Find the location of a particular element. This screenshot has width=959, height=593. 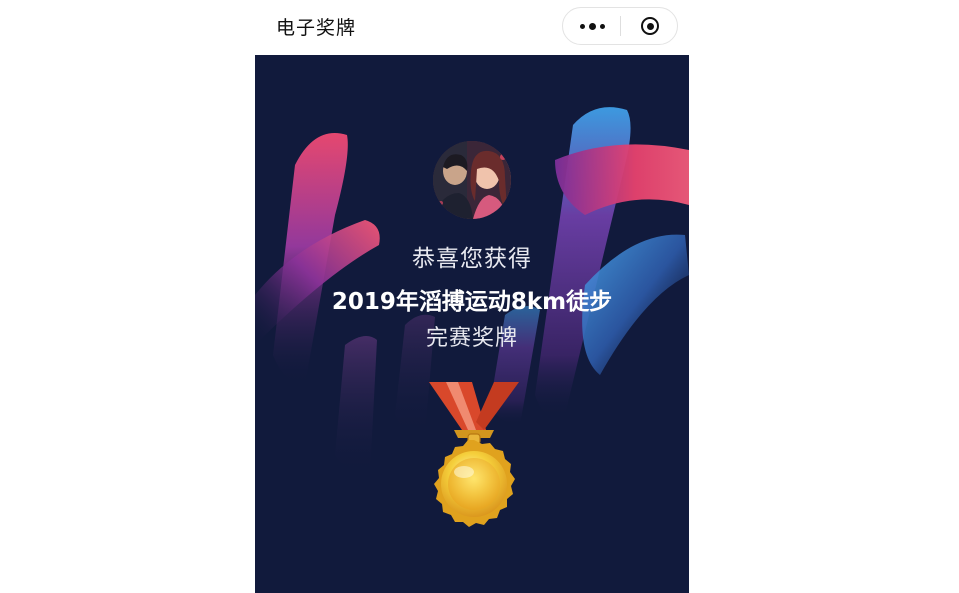

capsule-menu is located at coordinates (620, 26).